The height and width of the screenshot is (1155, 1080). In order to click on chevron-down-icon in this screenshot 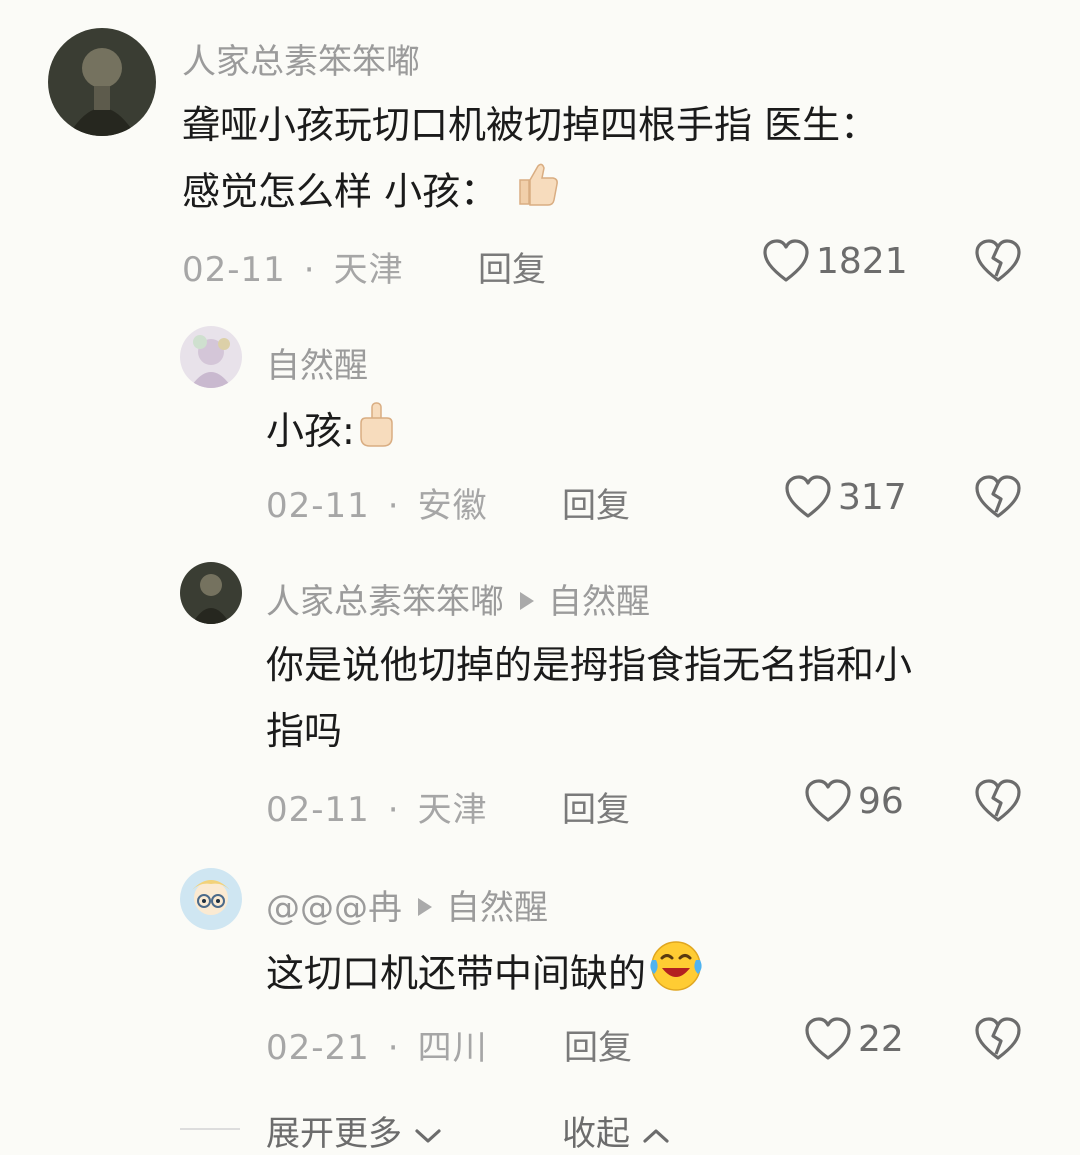, I will do `click(428, 1135)`.